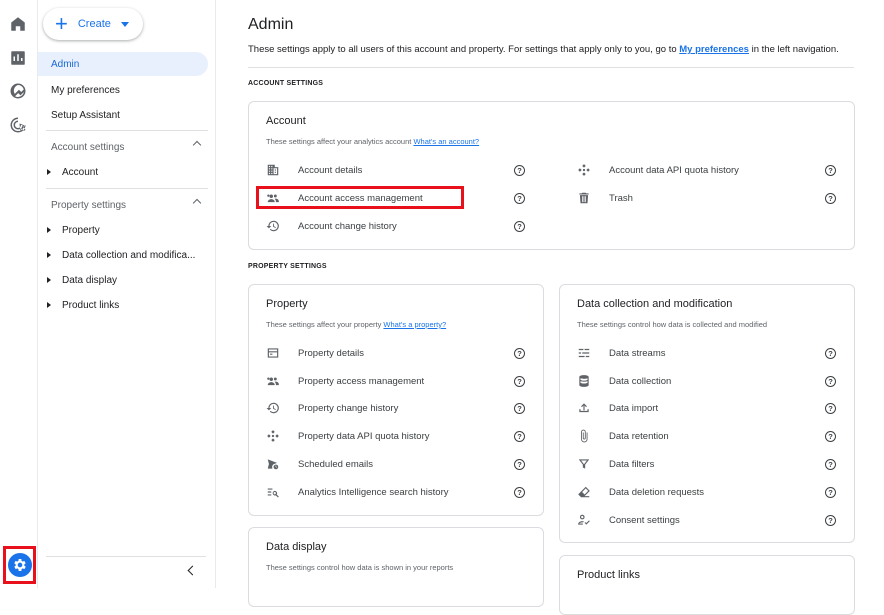 The width and height of the screenshot is (884, 615). I want to click on data-streams-row: Data streams, so click(621, 353).